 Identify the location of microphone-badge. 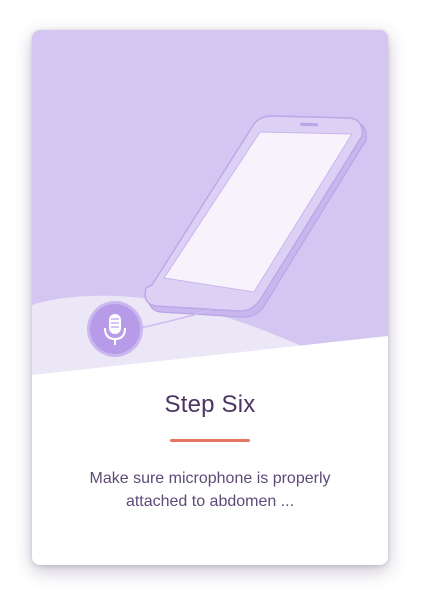
(115, 329).